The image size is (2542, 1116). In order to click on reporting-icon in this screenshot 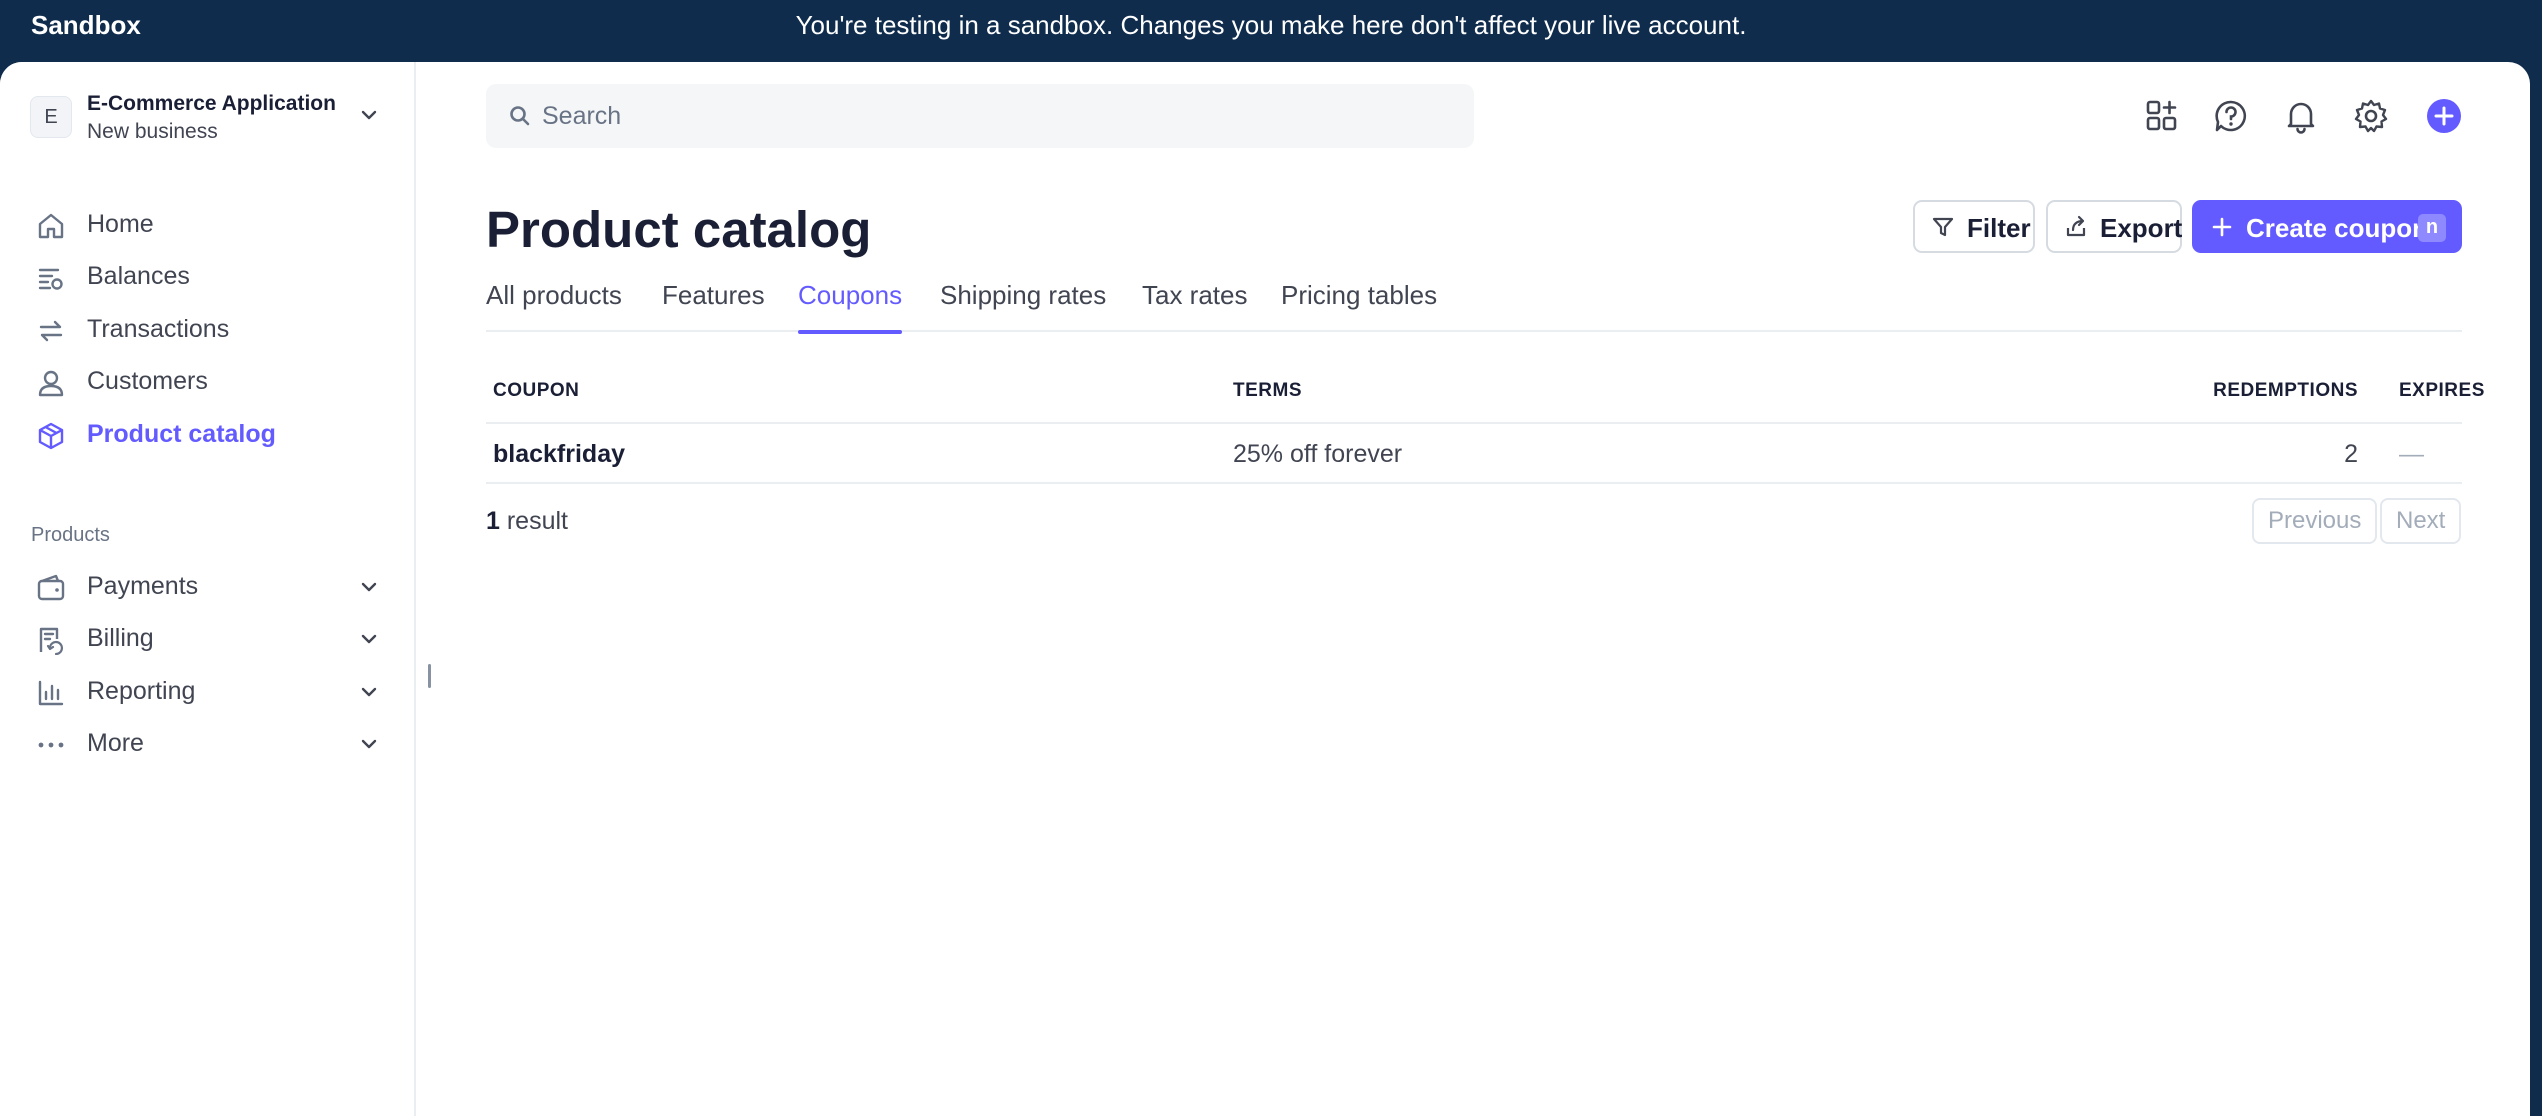, I will do `click(51, 693)`.